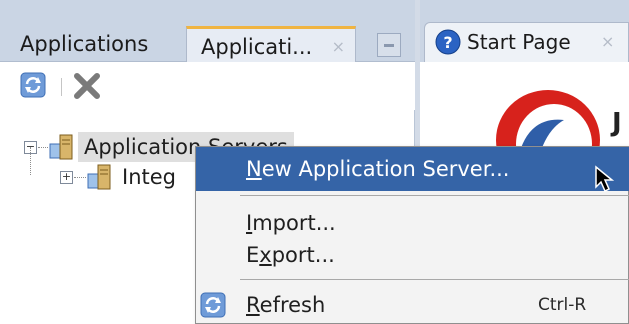 The width and height of the screenshot is (629, 324). What do you see at coordinates (562, 305) in the screenshot?
I see `menu-item-shortcut: Ctrl-R` at bounding box center [562, 305].